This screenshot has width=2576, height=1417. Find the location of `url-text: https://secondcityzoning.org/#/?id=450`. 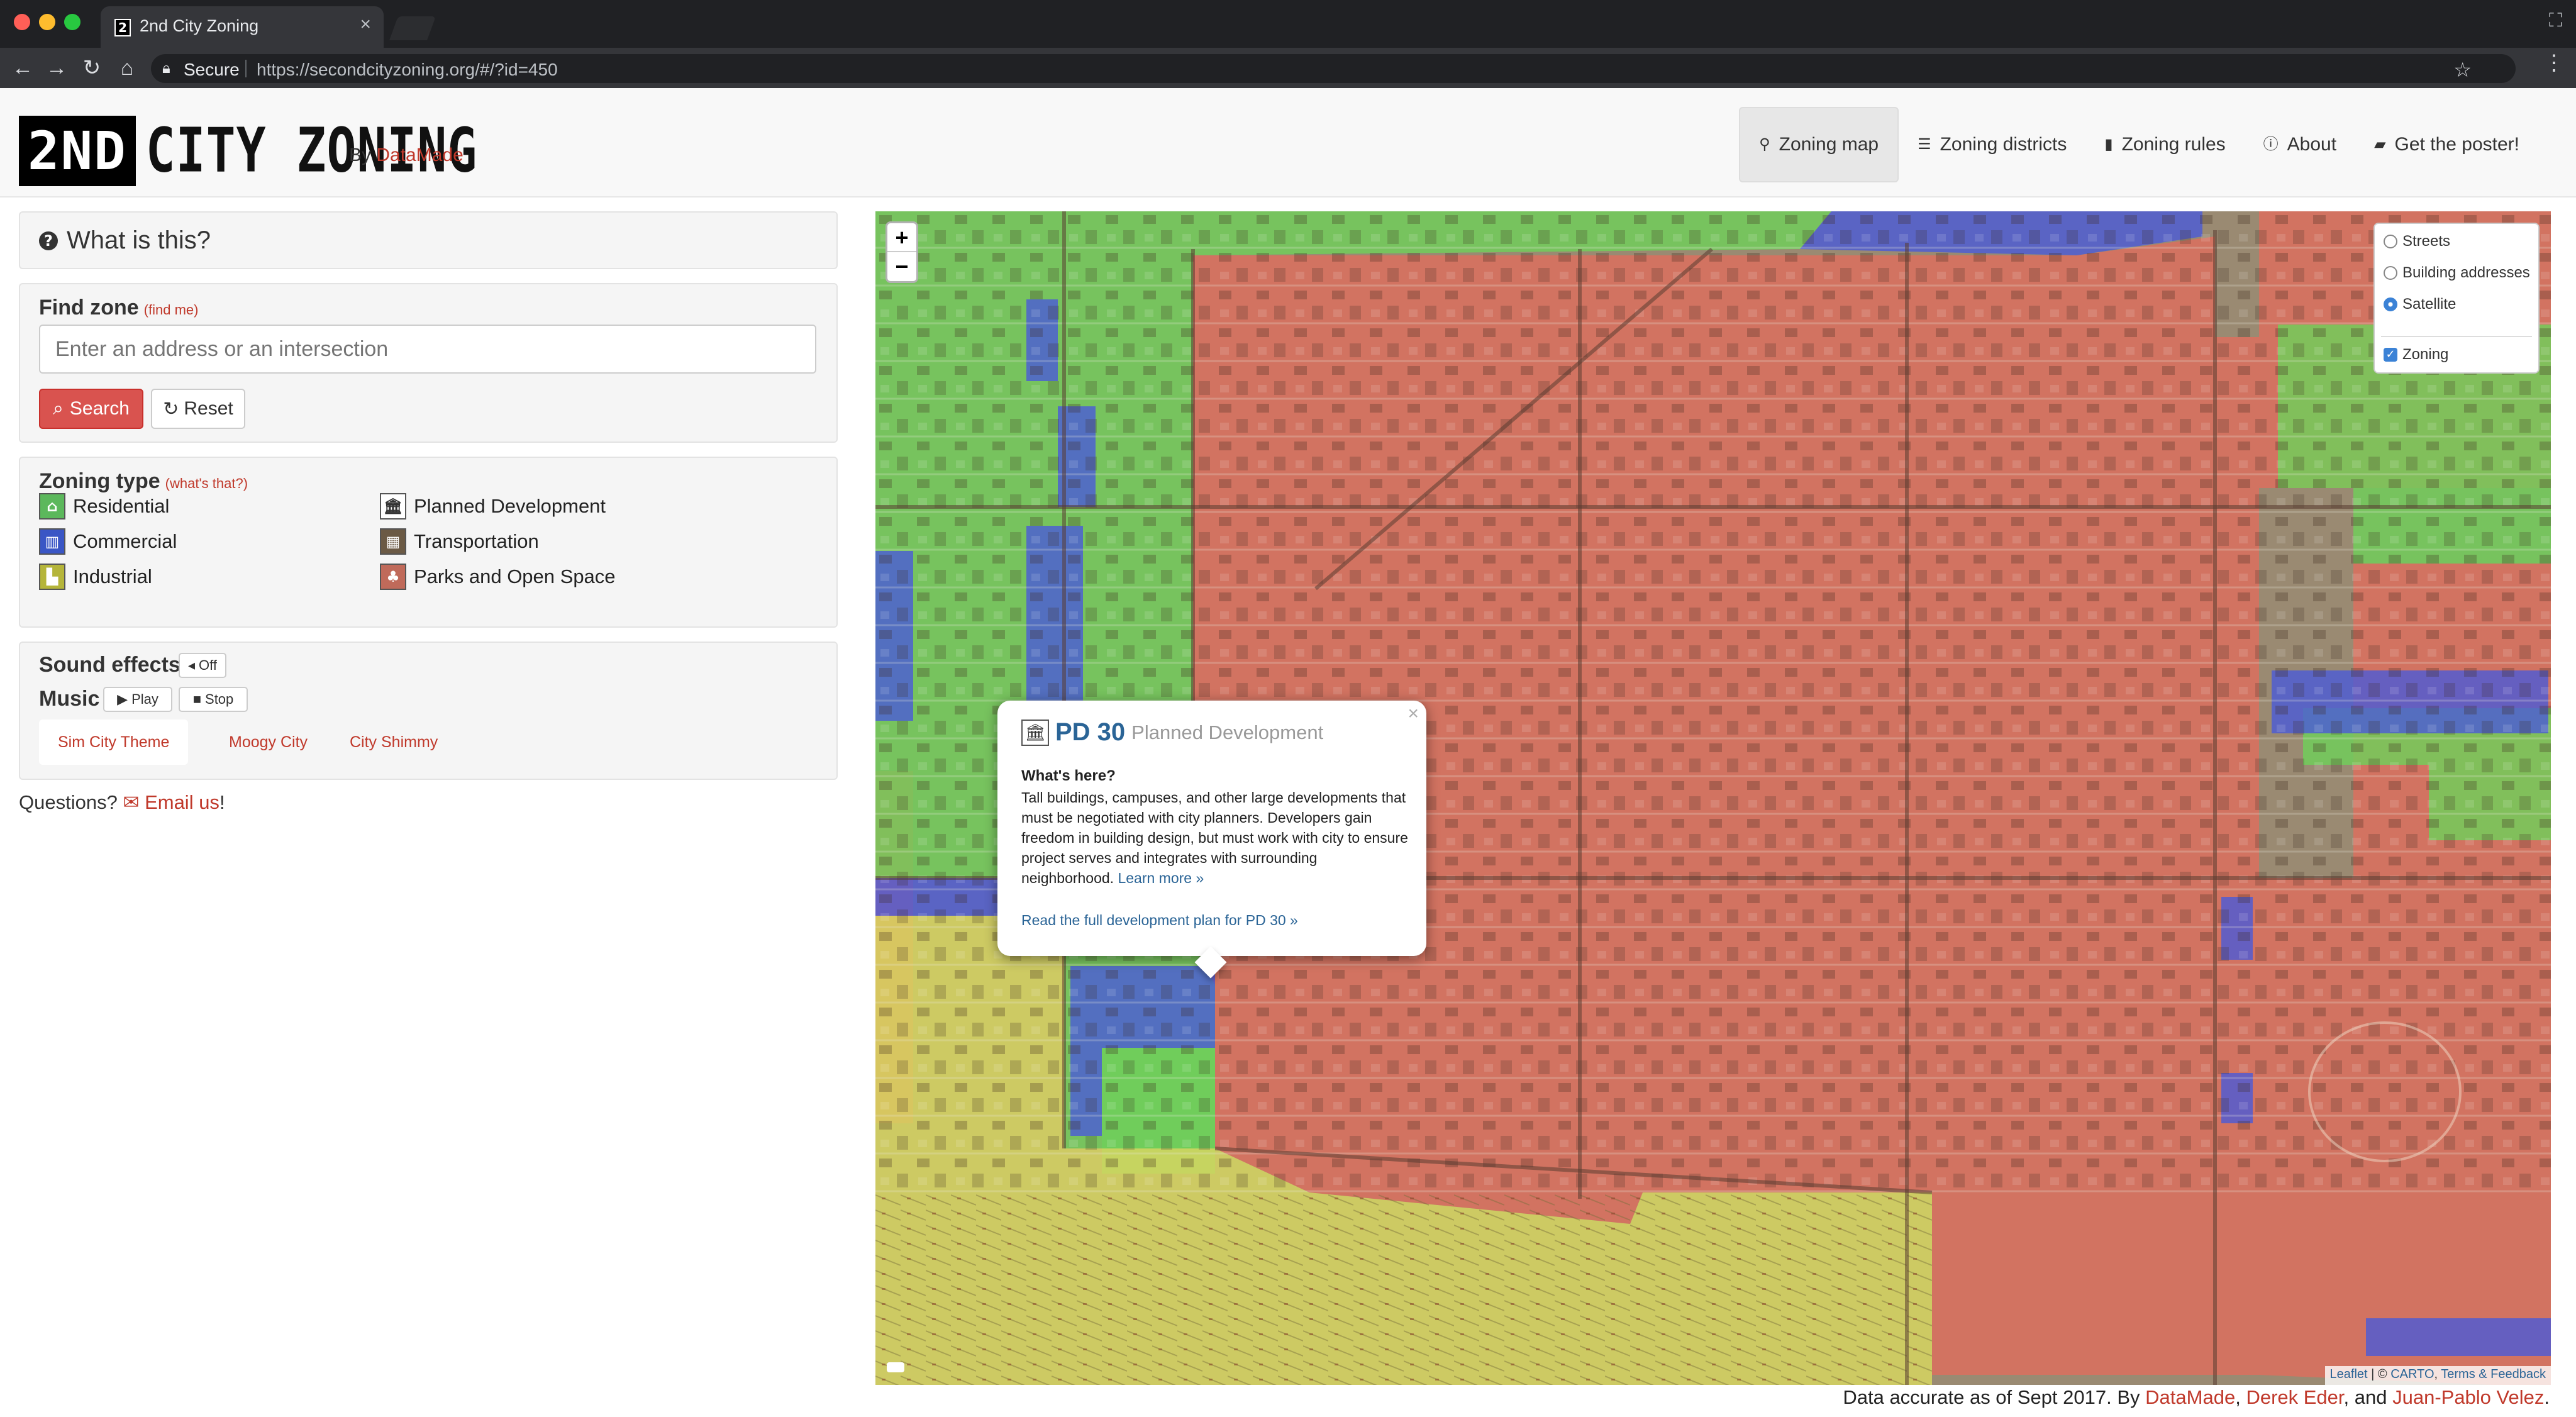

url-text: https://secondcityzoning.org/#/?id=450 is located at coordinates (407, 70).